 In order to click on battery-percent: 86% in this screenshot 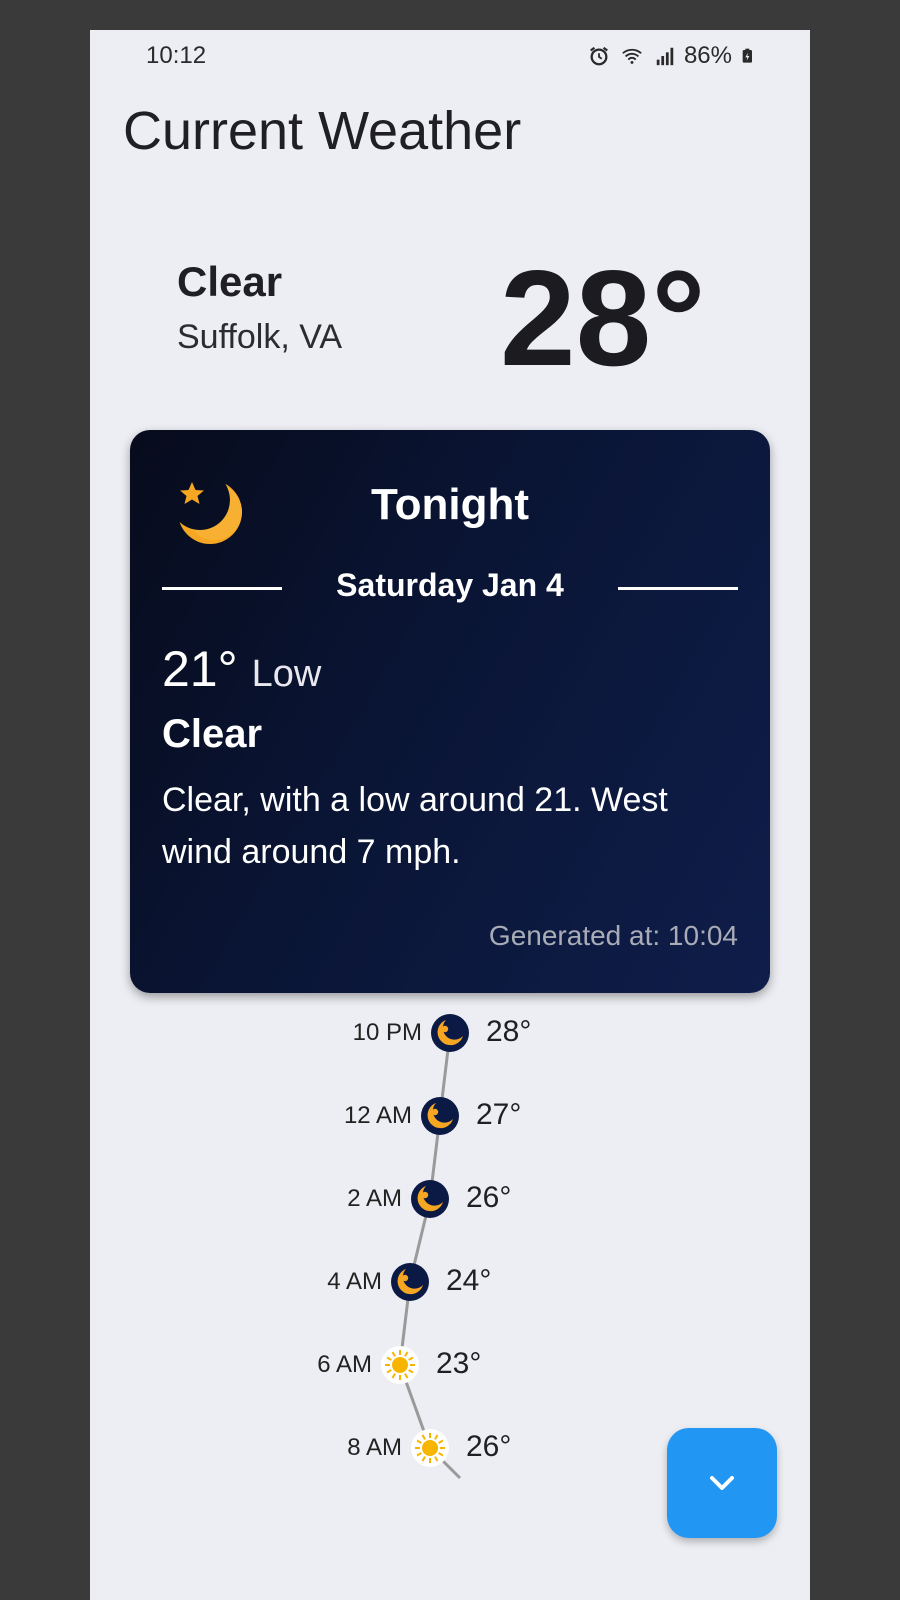, I will do `click(707, 55)`.